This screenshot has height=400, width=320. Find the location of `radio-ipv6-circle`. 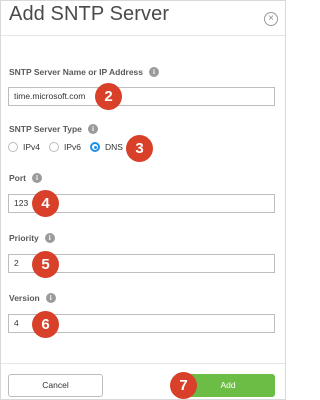

radio-ipv6-circle is located at coordinates (54, 147).